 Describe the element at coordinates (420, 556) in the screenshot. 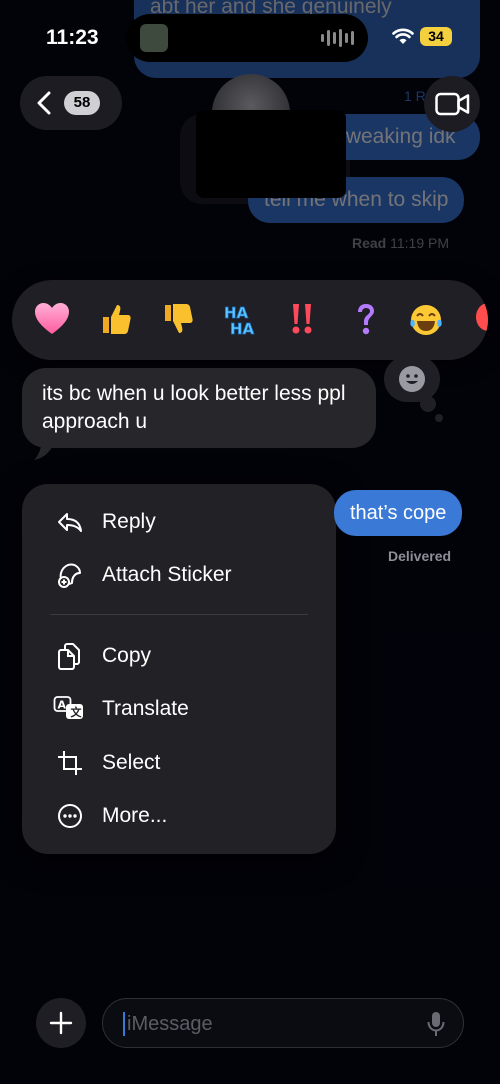

I see `delivery-status: Delivered` at that location.